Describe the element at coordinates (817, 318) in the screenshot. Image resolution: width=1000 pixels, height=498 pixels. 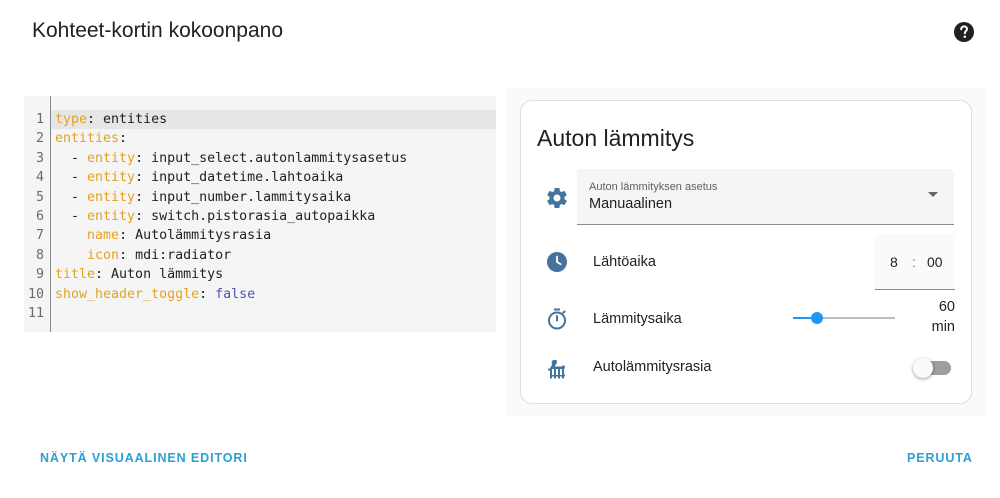
I see `slider-thumb` at that location.